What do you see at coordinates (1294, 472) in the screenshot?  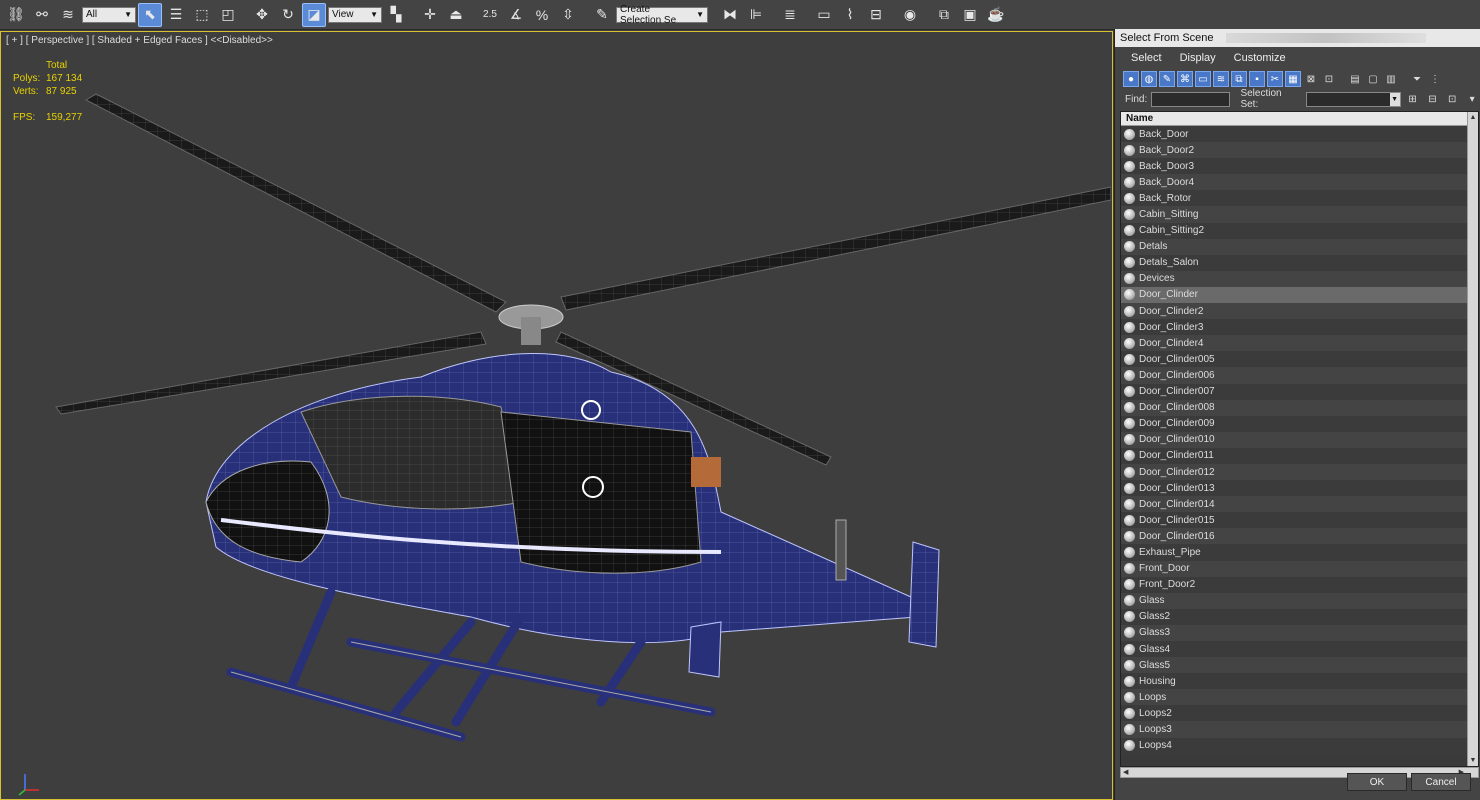 I see `list-item: Door_Clinder012` at bounding box center [1294, 472].